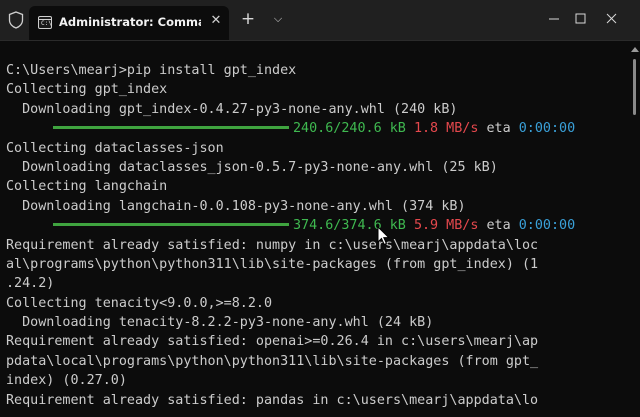 The image size is (640, 417). I want to click on console-line: Collecting dataclasses-json, so click(115, 148).